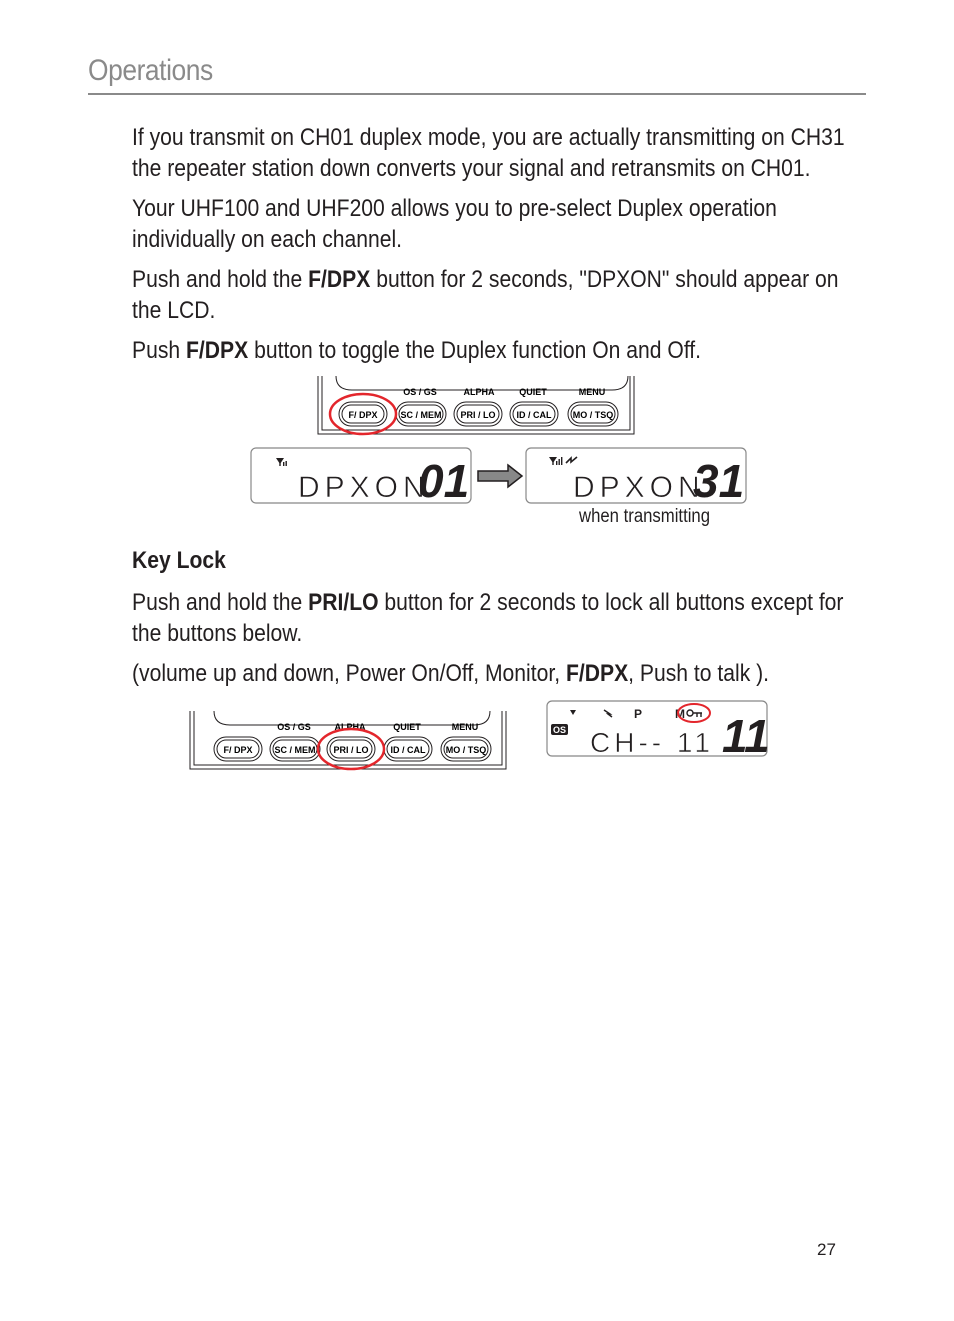 Image resolution: width=954 pixels, height=1321 pixels. Describe the element at coordinates (826, 1249) in the screenshot. I see `page-number: 27` at that location.